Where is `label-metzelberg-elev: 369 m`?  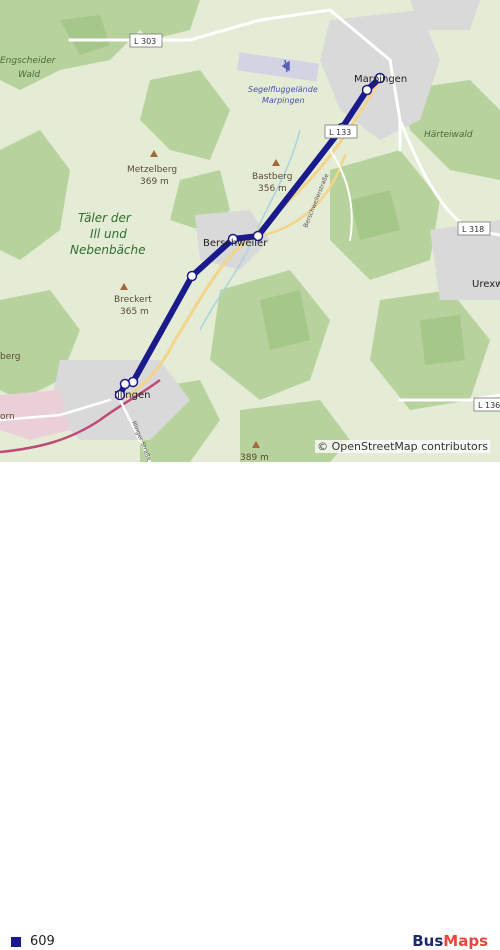
label-metzelberg-elev: 369 m is located at coordinates (154, 182).